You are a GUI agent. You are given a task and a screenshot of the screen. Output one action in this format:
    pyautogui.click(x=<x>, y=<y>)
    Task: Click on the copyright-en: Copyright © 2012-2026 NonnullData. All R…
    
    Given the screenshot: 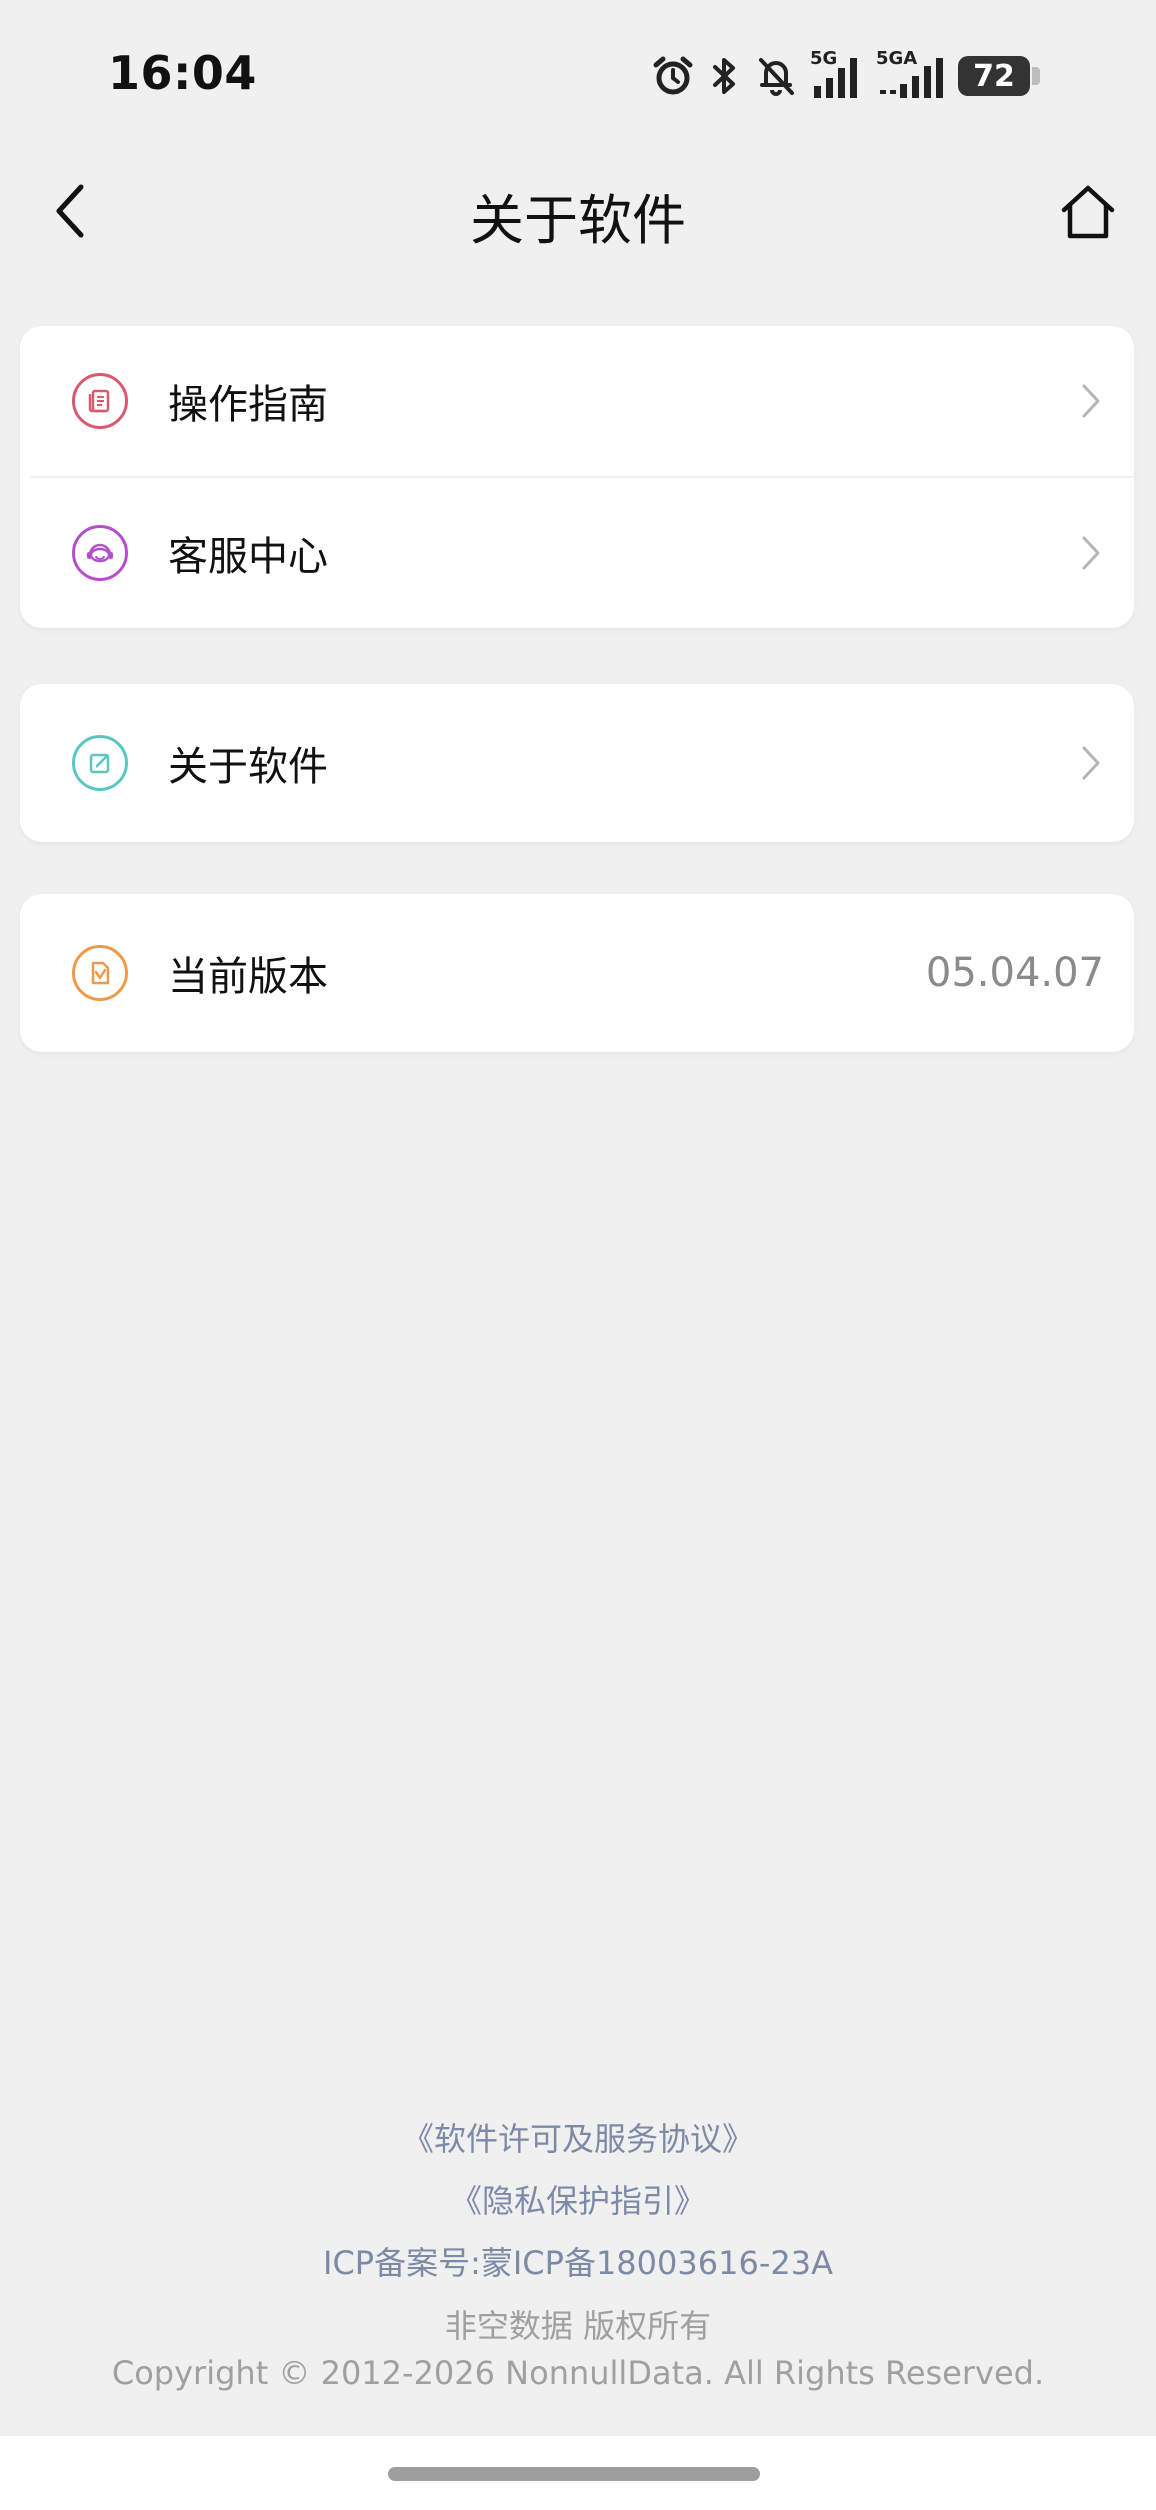 What is the action you would take?
    pyautogui.click(x=578, y=2373)
    